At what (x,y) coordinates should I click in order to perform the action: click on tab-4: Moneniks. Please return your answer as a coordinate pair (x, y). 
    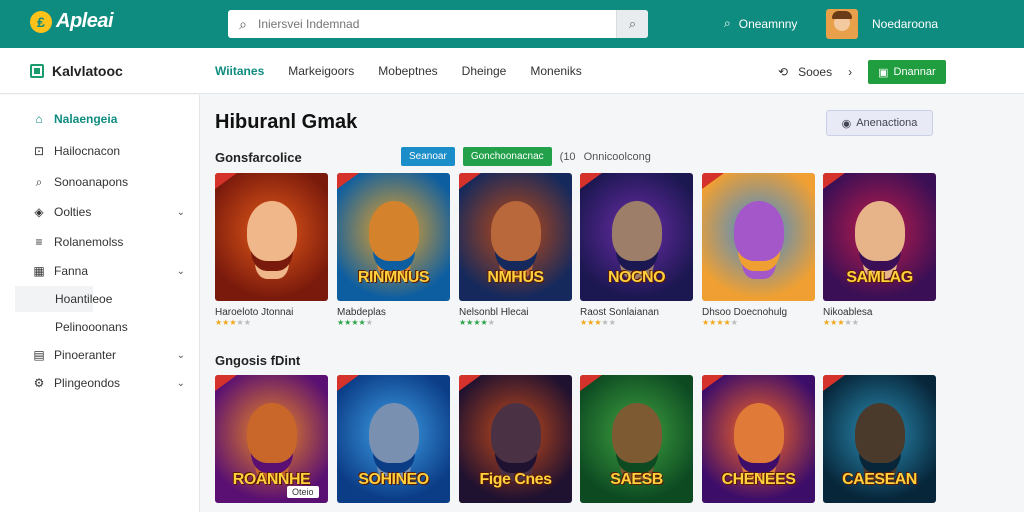
    Looking at the image, I should click on (555, 71).